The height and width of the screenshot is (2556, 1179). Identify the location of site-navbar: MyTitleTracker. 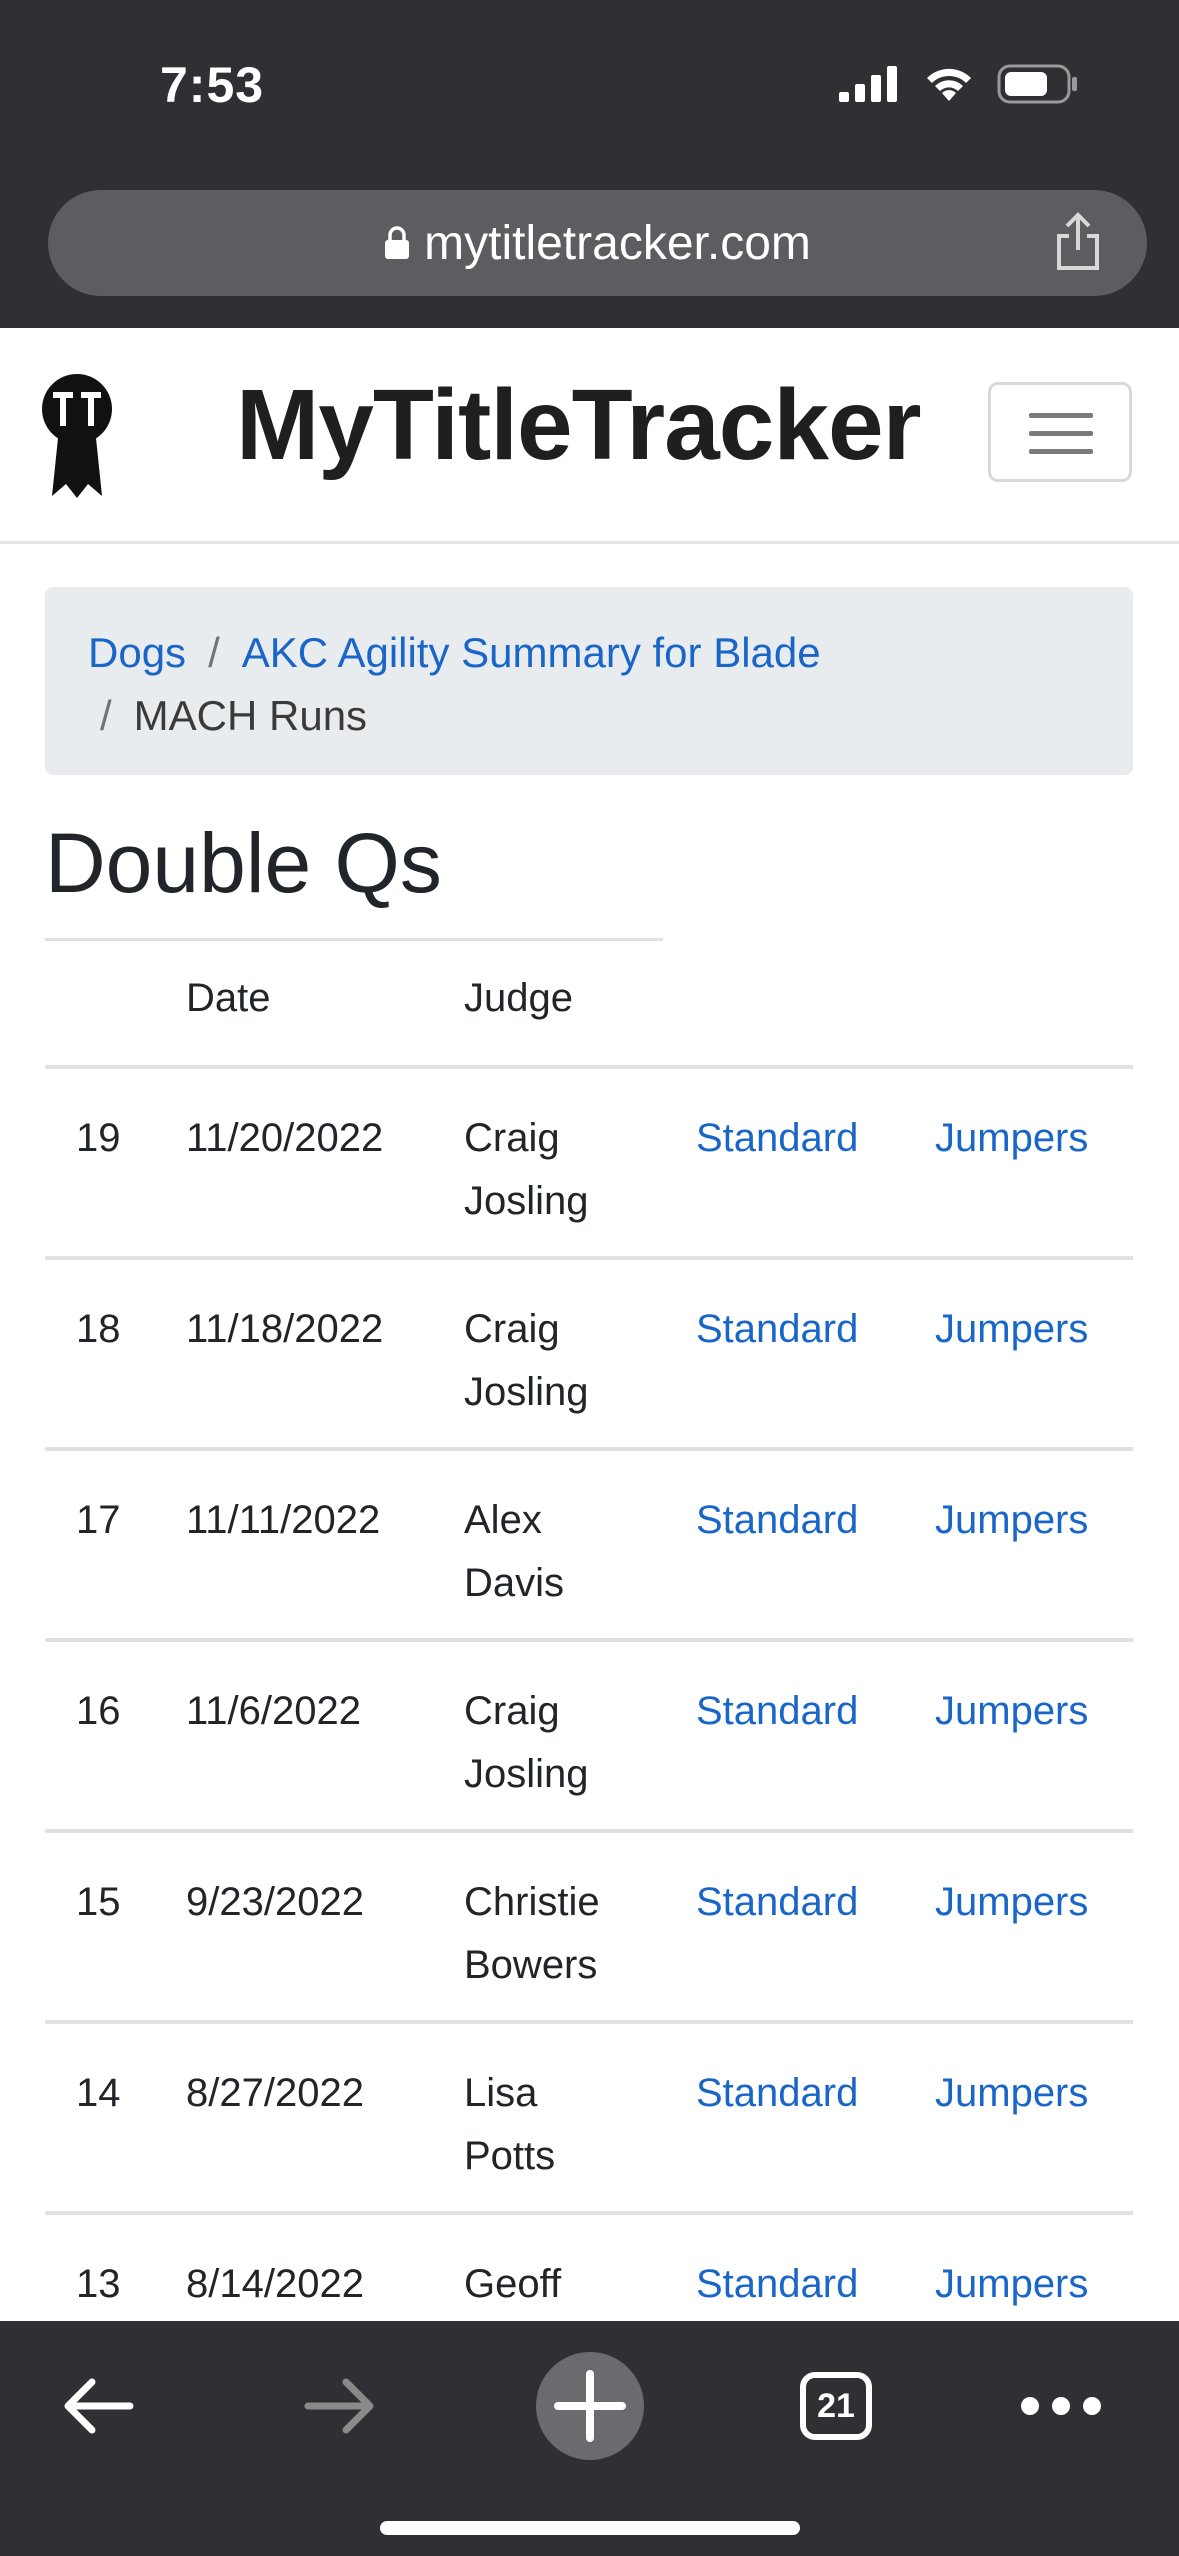
(589, 436).